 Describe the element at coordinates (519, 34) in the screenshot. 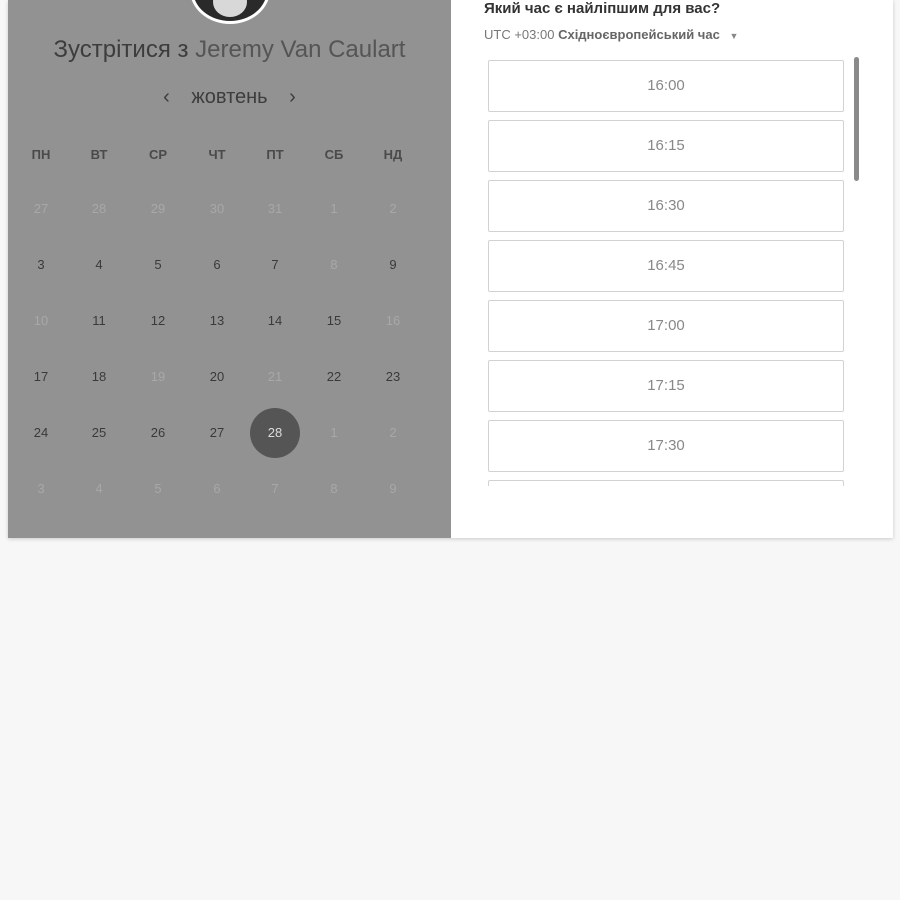

I see `timezone-offset: UTC +03:00` at that location.